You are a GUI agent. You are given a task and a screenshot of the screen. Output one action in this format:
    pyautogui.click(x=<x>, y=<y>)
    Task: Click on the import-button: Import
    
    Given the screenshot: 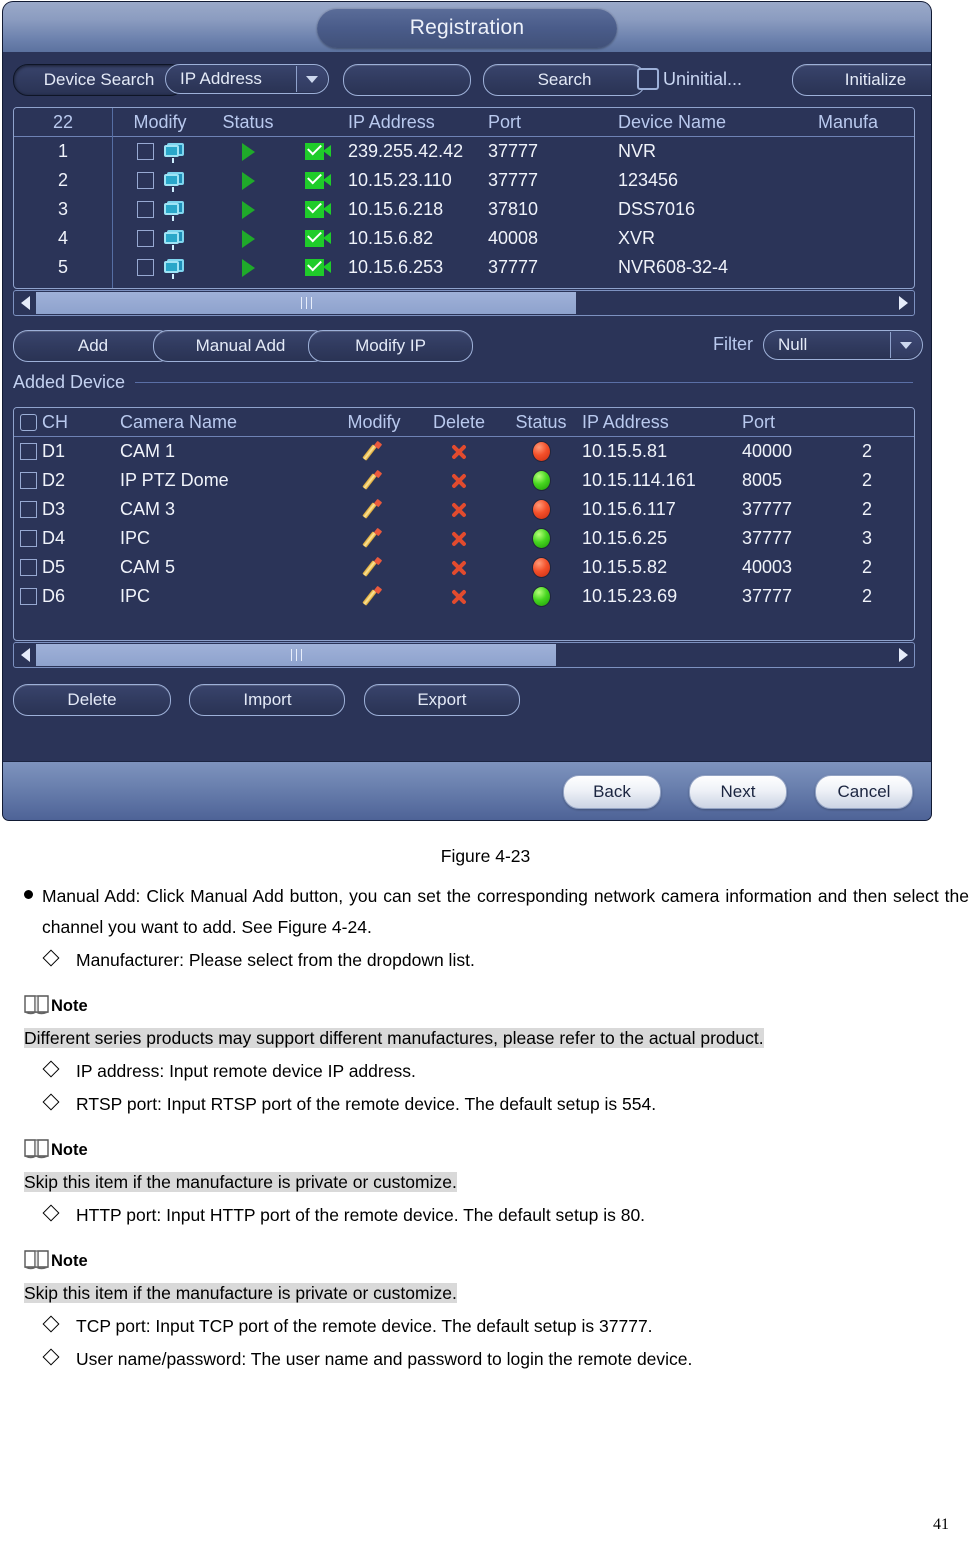 What is the action you would take?
    pyautogui.click(x=267, y=700)
    